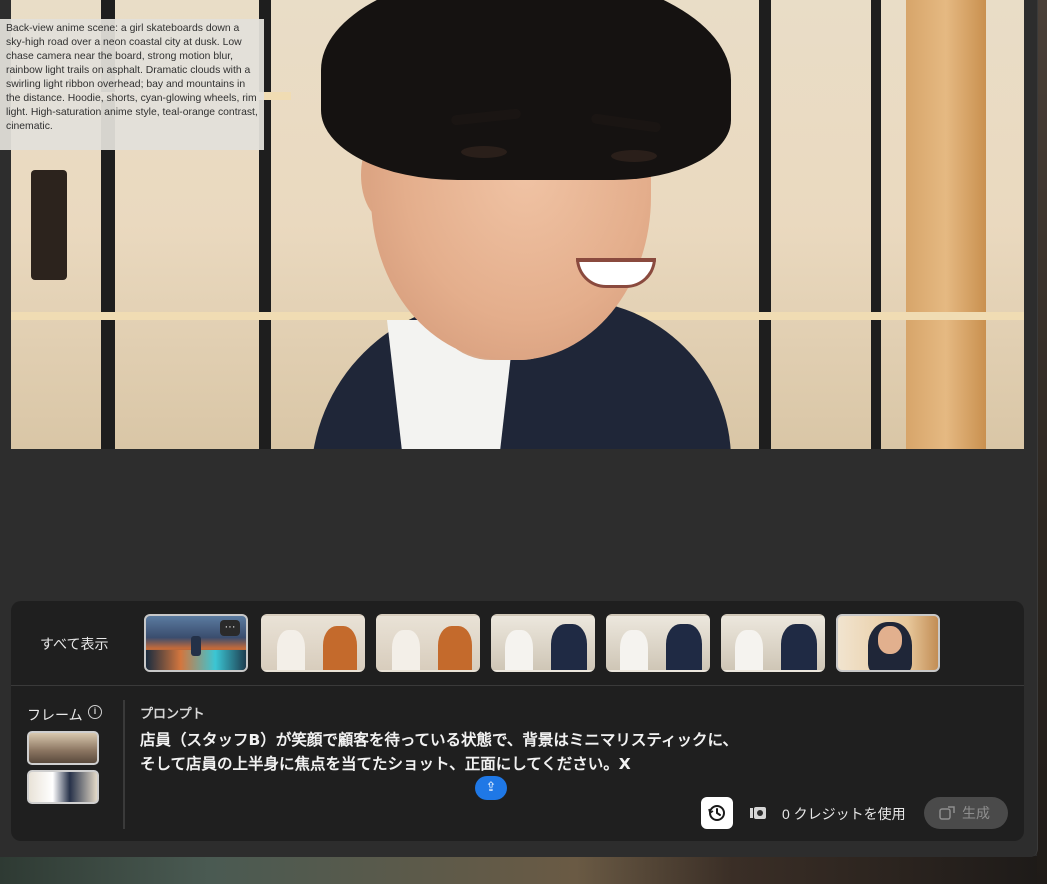  I want to click on history-button, so click(717, 813).